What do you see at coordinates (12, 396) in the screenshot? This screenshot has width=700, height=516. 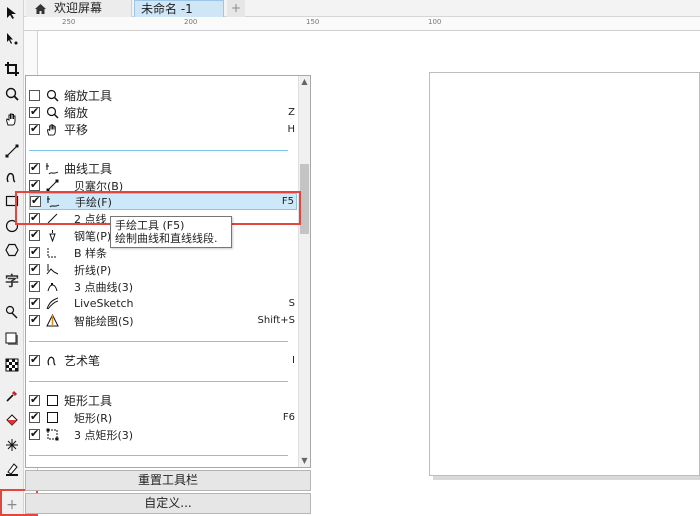 I see `eyedropper-icon` at bounding box center [12, 396].